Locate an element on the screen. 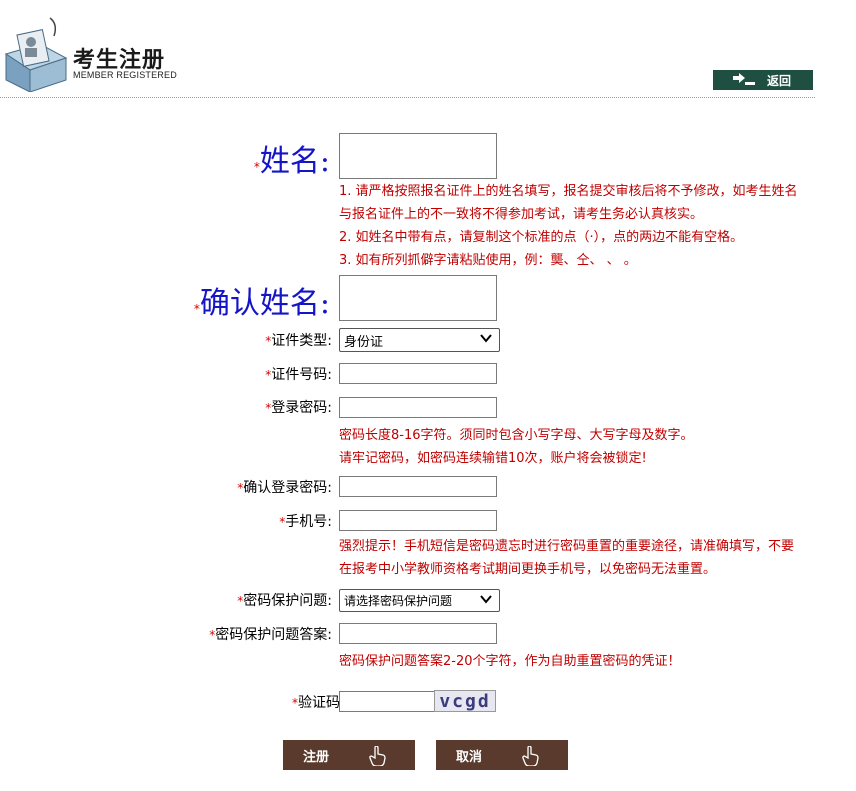 This screenshot has height=791, width=856. password-input is located at coordinates (418, 407).